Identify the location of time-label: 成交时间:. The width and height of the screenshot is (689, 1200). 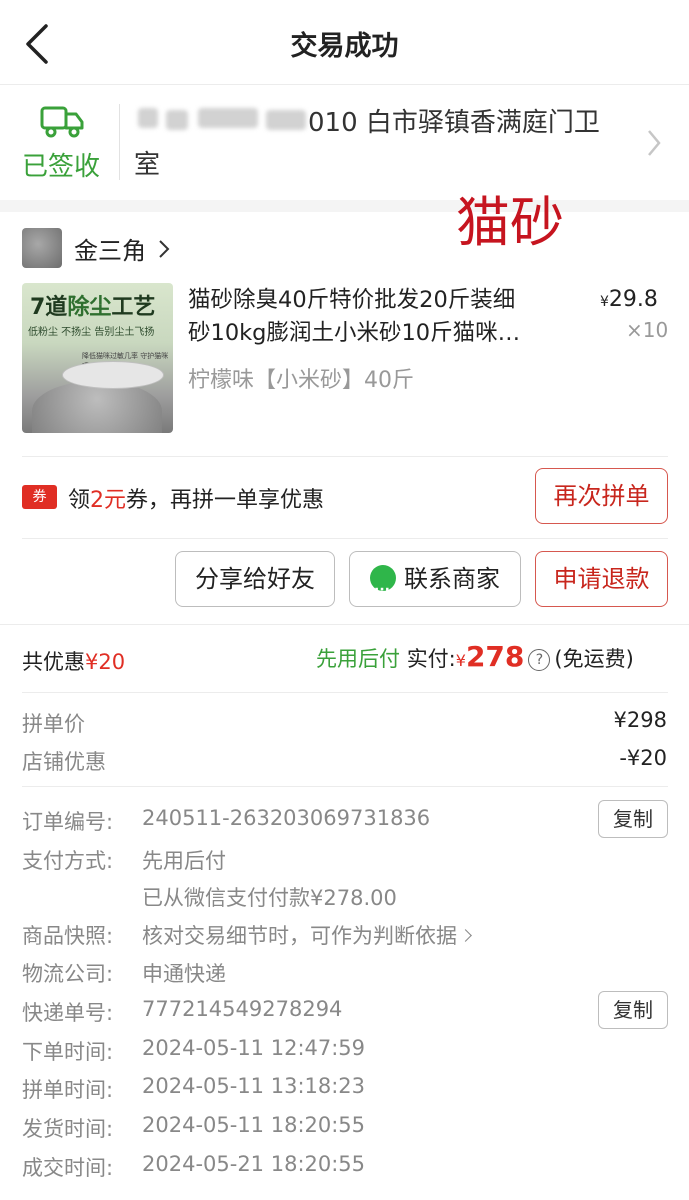
(68, 1168).